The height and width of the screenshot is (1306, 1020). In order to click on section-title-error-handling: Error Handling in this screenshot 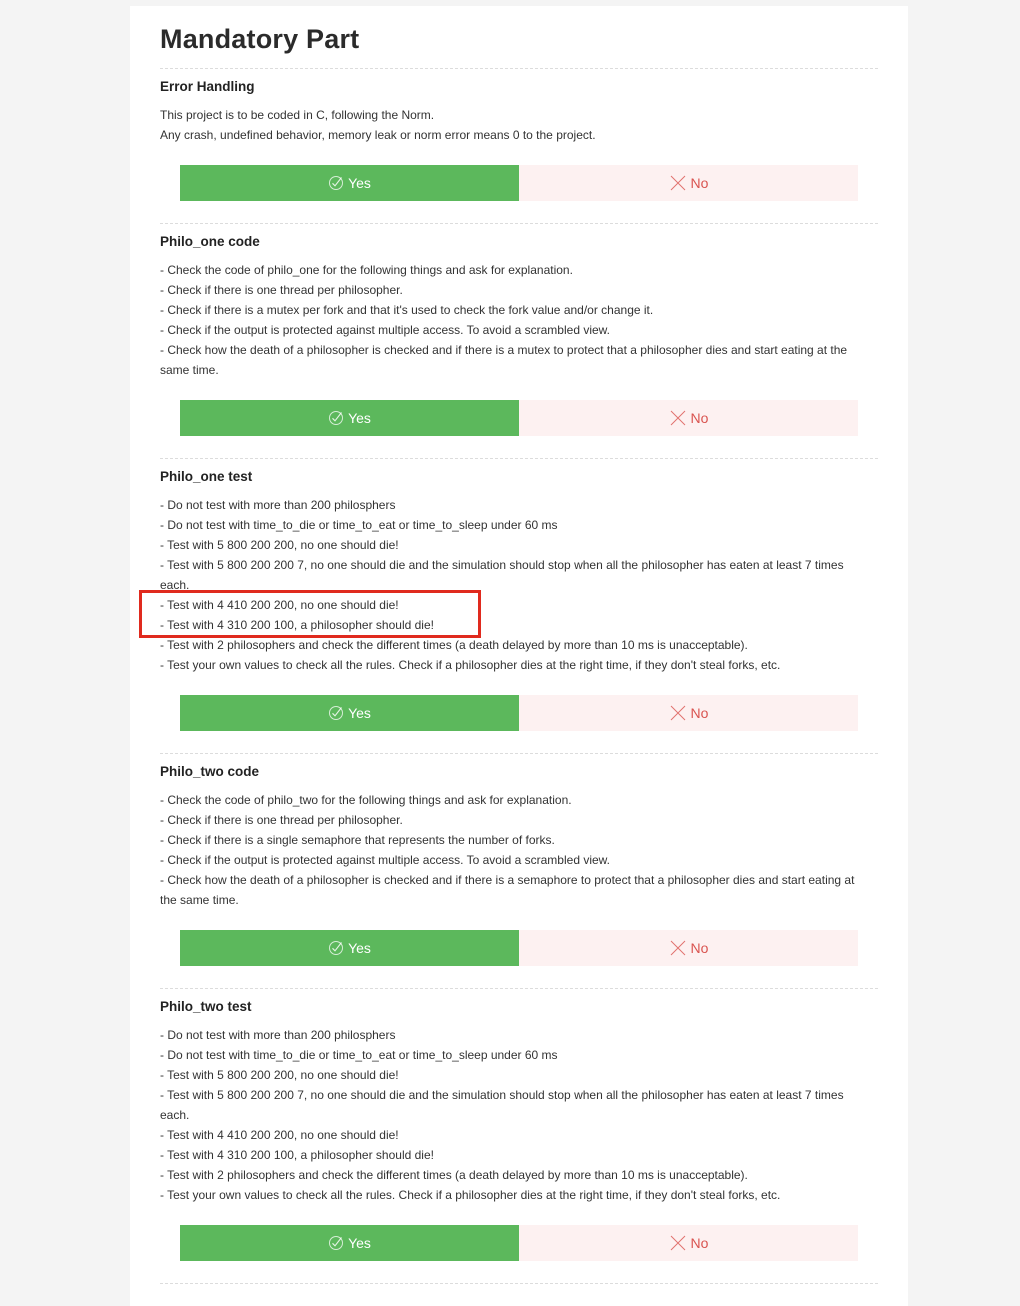, I will do `click(207, 86)`.